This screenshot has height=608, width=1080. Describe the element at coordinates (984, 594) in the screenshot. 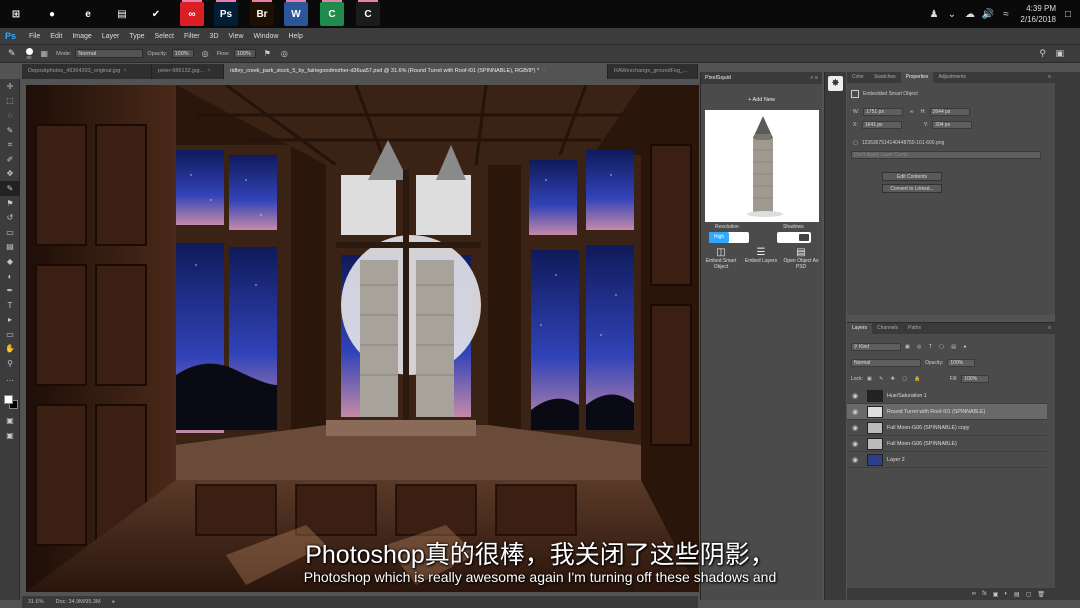

I see `fx-icon: fx` at that location.